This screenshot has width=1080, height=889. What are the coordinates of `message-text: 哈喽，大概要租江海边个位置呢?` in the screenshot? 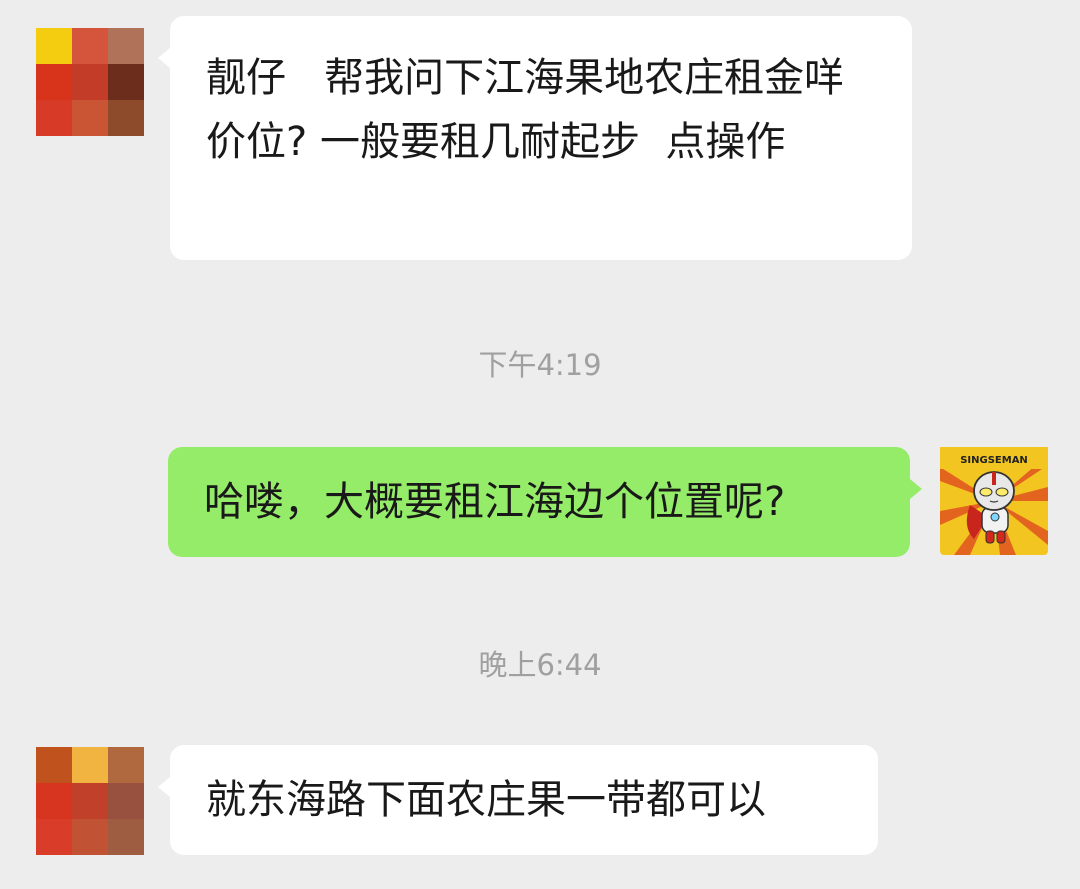 It's located at (495, 502).